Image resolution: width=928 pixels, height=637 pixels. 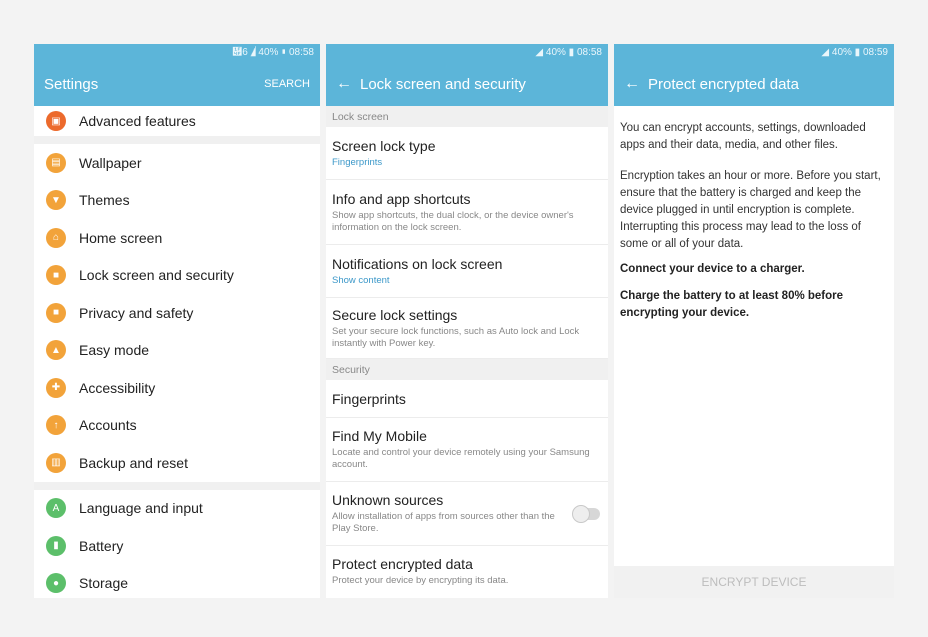 What do you see at coordinates (177, 582) in the screenshot?
I see `settings-item-storage: ● Storage` at bounding box center [177, 582].